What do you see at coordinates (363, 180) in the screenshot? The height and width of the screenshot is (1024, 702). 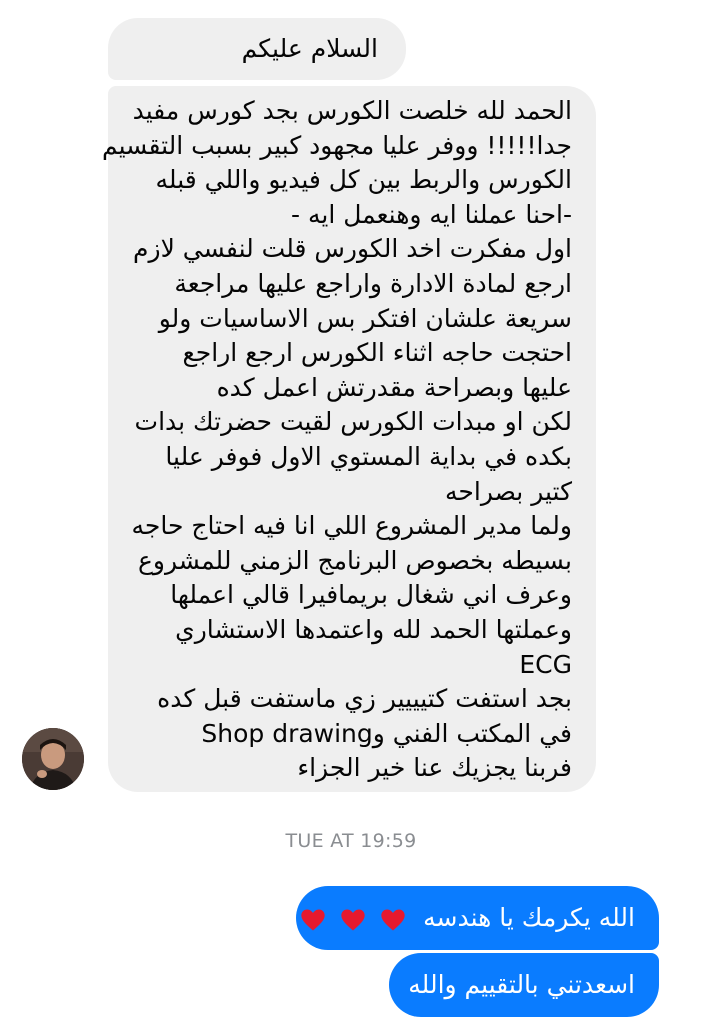 I see `message-line: الكورس والربط بين كل فيديو واللي قبله` at bounding box center [363, 180].